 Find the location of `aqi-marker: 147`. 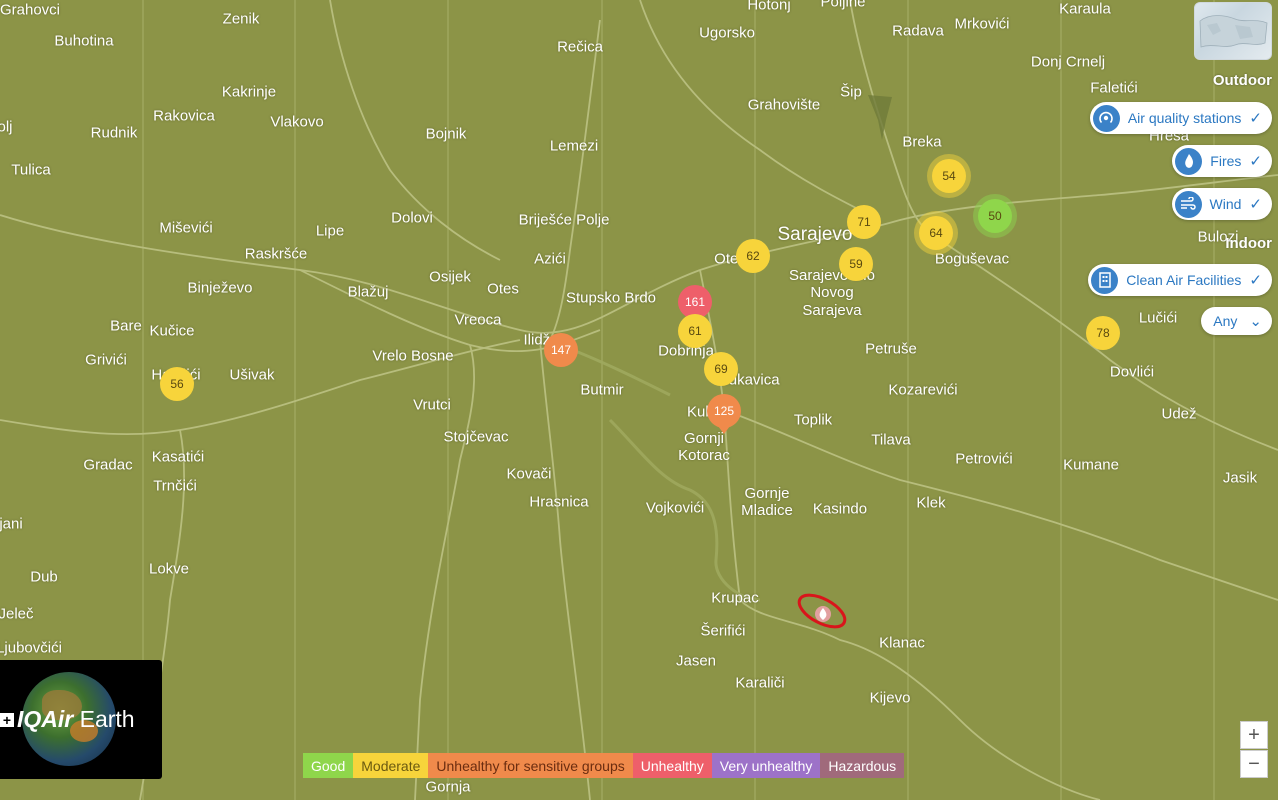

aqi-marker: 147 is located at coordinates (561, 350).